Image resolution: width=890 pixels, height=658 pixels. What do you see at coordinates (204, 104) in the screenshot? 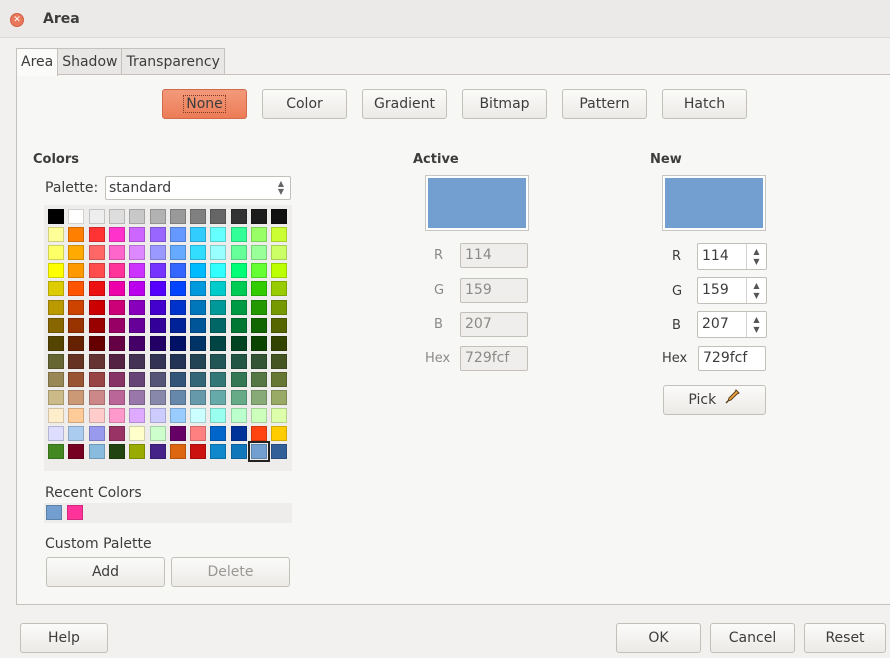
I see `fill-none-button: None` at bounding box center [204, 104].